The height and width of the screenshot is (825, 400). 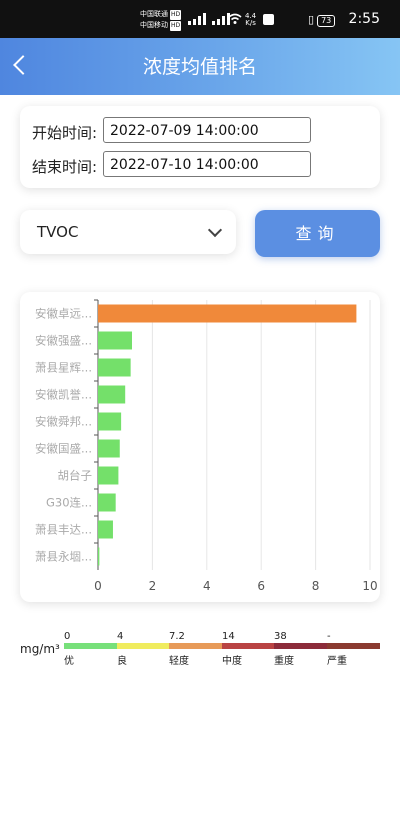 I want to click on start-time-input: 2022-07-09 14:00:00, so click(x=207, y=130).